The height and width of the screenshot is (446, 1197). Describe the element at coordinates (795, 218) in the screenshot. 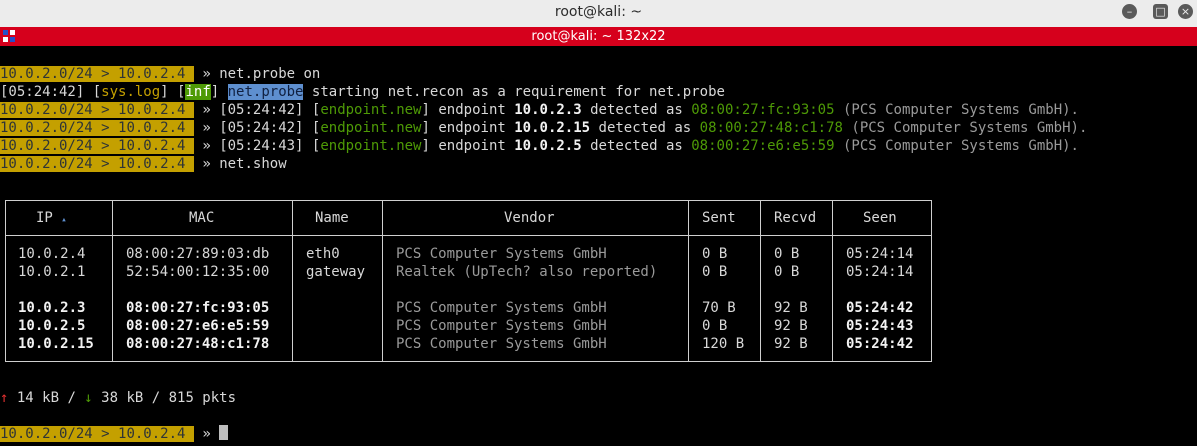

I see `column-header-recvd: Recvd` at that location.